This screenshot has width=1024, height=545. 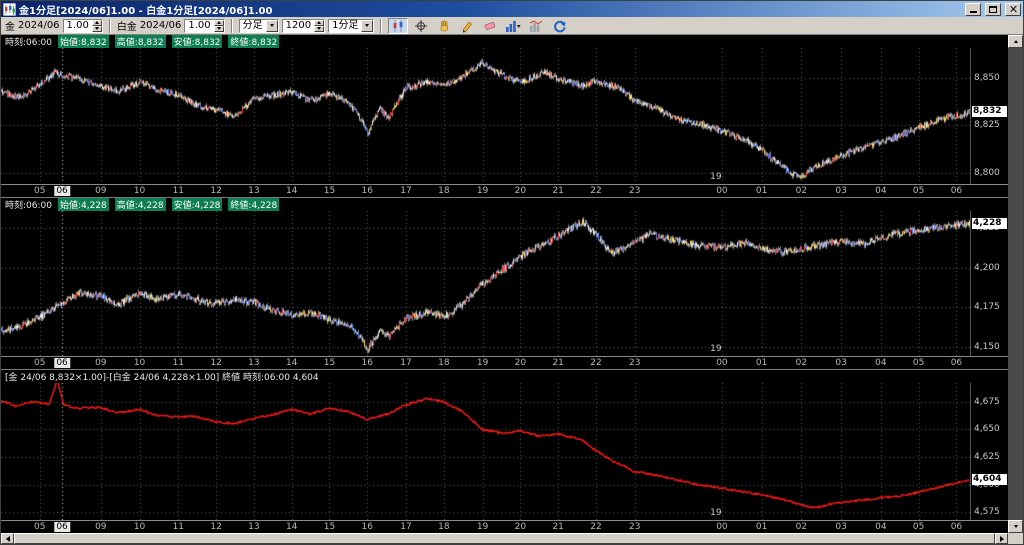 I want to click on close-button, so click(x=1013, y=9).